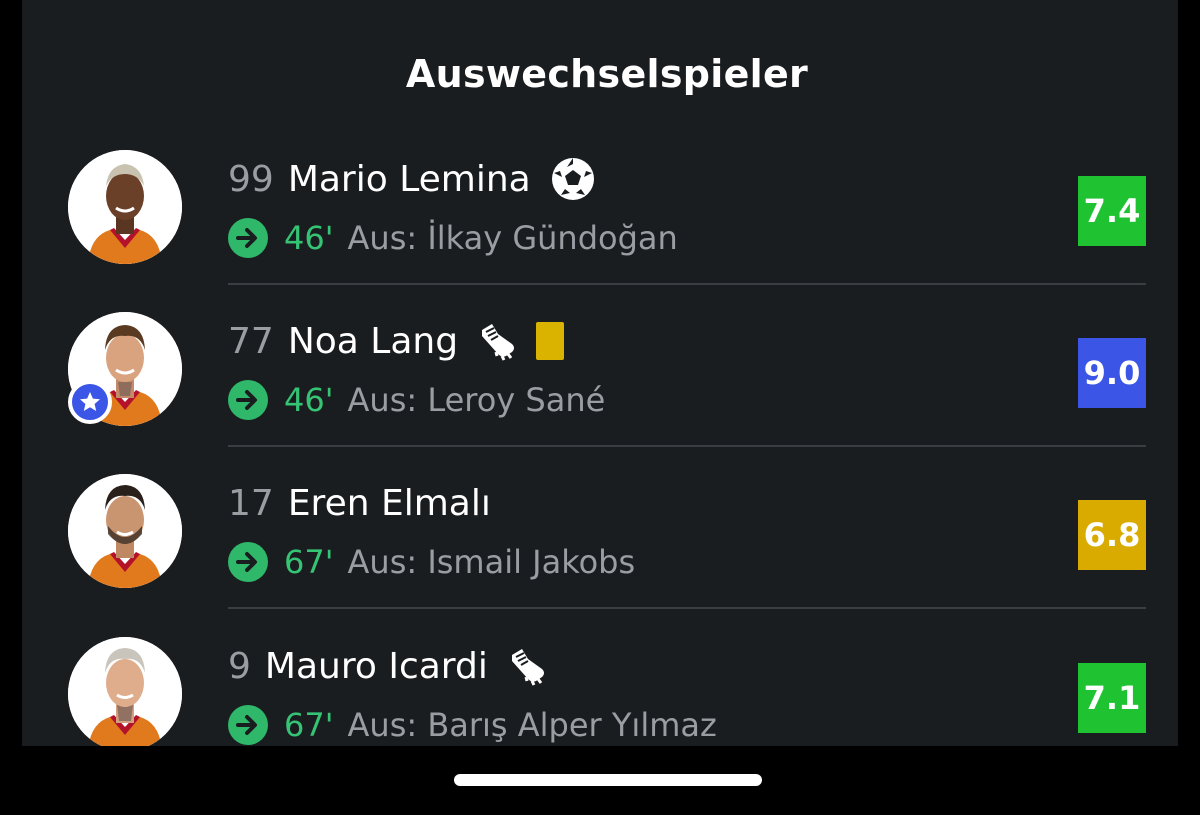 Image resolution: width=1200 pixels, height=815 pixels. Describe the element at coordinates (491, 562) in the screenshot. I see `sub-out-player: Aus: Ismail Jakobs` at that location.